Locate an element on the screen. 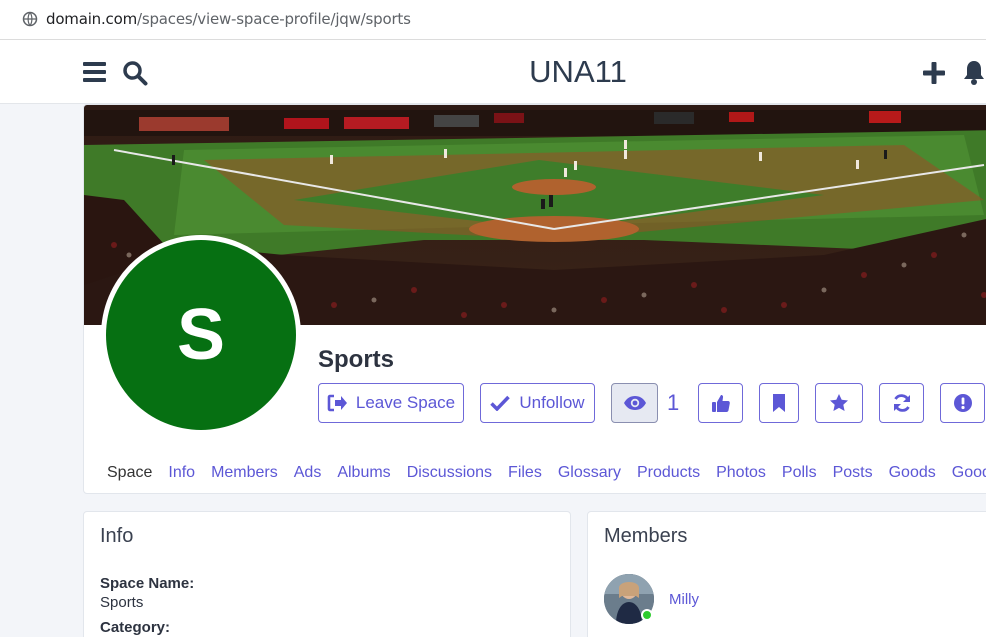 The height and width of the screenshot is (637, 986). unfollow-button: Unfollow is located at coordinates (537, 403).